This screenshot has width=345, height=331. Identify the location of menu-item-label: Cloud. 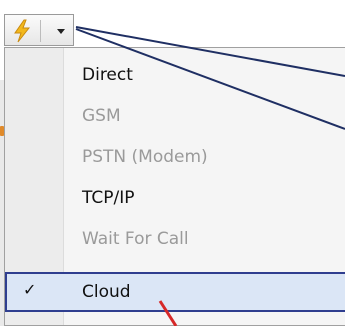
(106, 292).